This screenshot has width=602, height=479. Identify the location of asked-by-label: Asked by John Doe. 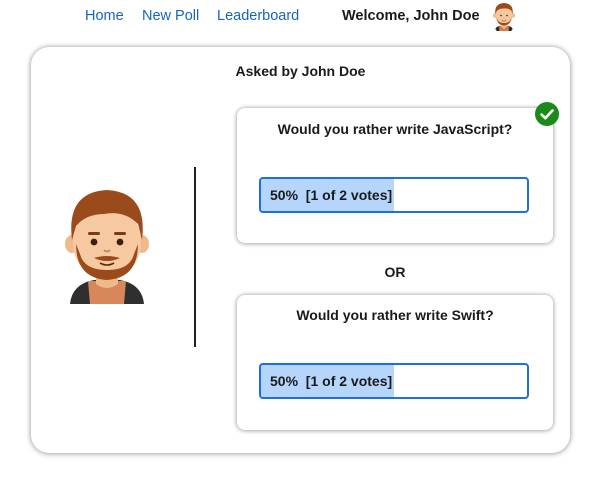
(300, 71).